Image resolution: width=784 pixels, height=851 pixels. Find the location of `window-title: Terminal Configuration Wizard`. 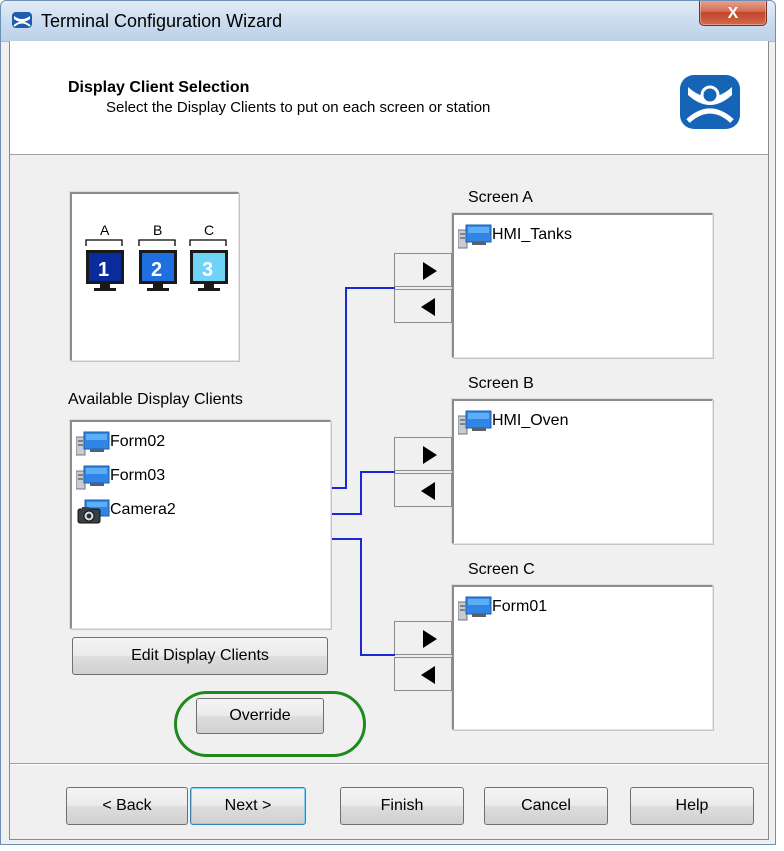

window-title: Terminal Configuration Wizard is located at coordinates (162, 21).